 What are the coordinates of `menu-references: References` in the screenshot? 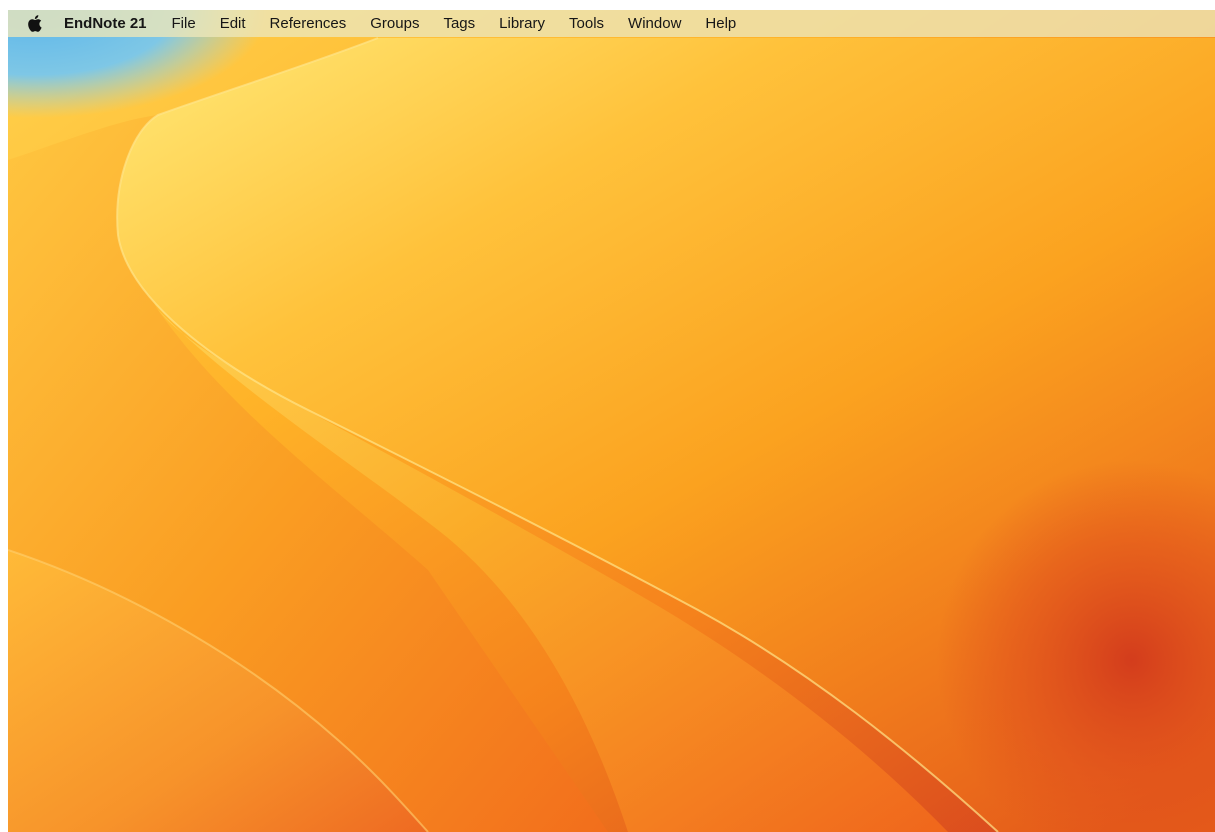 It's located at (308, 23).